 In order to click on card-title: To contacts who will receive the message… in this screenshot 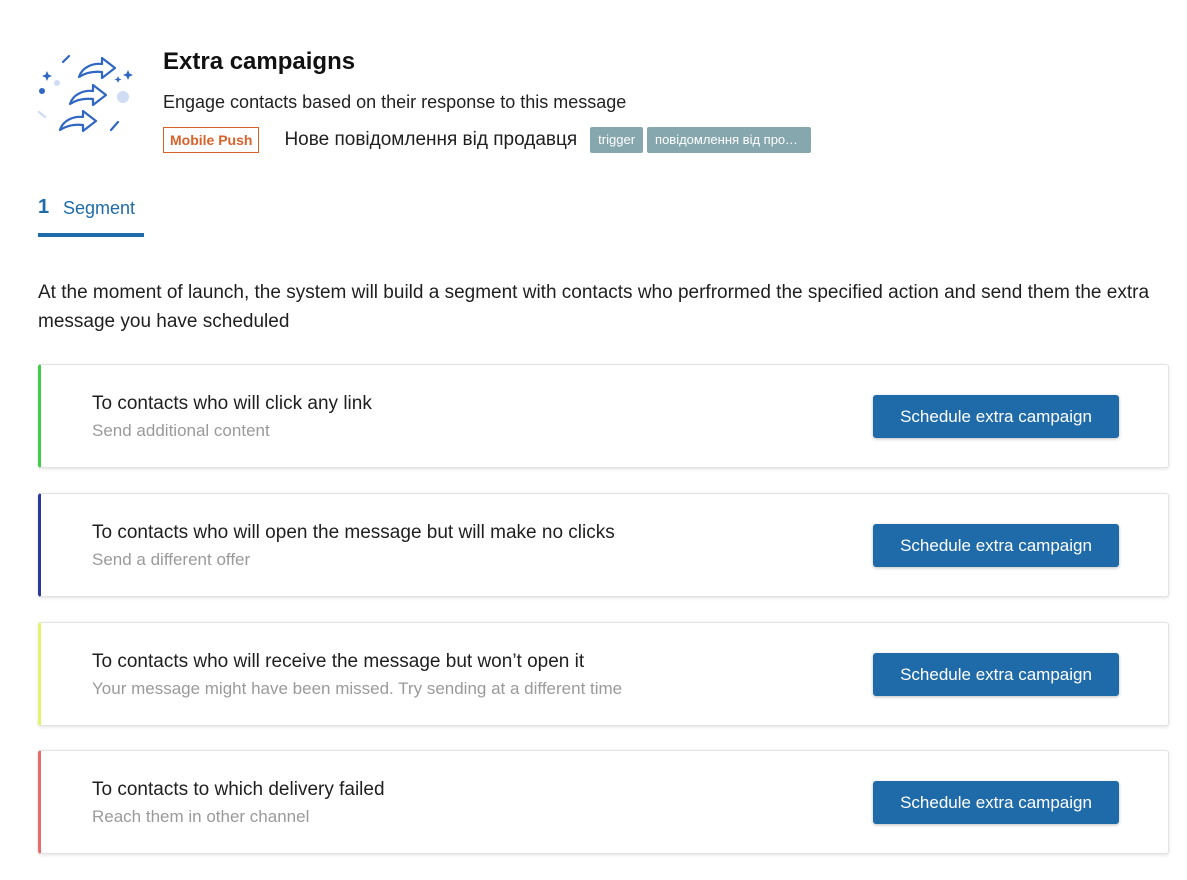, I will do `click(338, 661)`.